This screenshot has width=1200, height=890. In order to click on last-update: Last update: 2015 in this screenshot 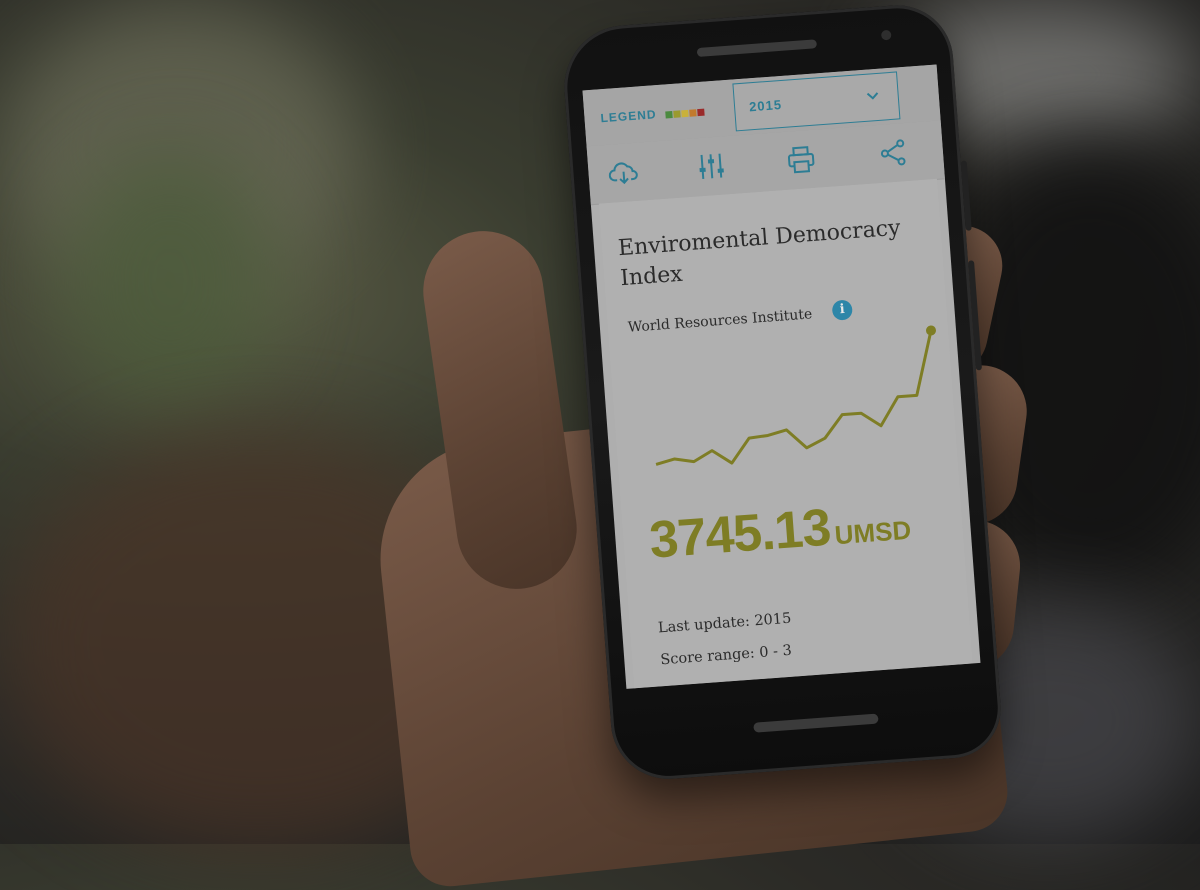, I will do `click(724, 623)`.